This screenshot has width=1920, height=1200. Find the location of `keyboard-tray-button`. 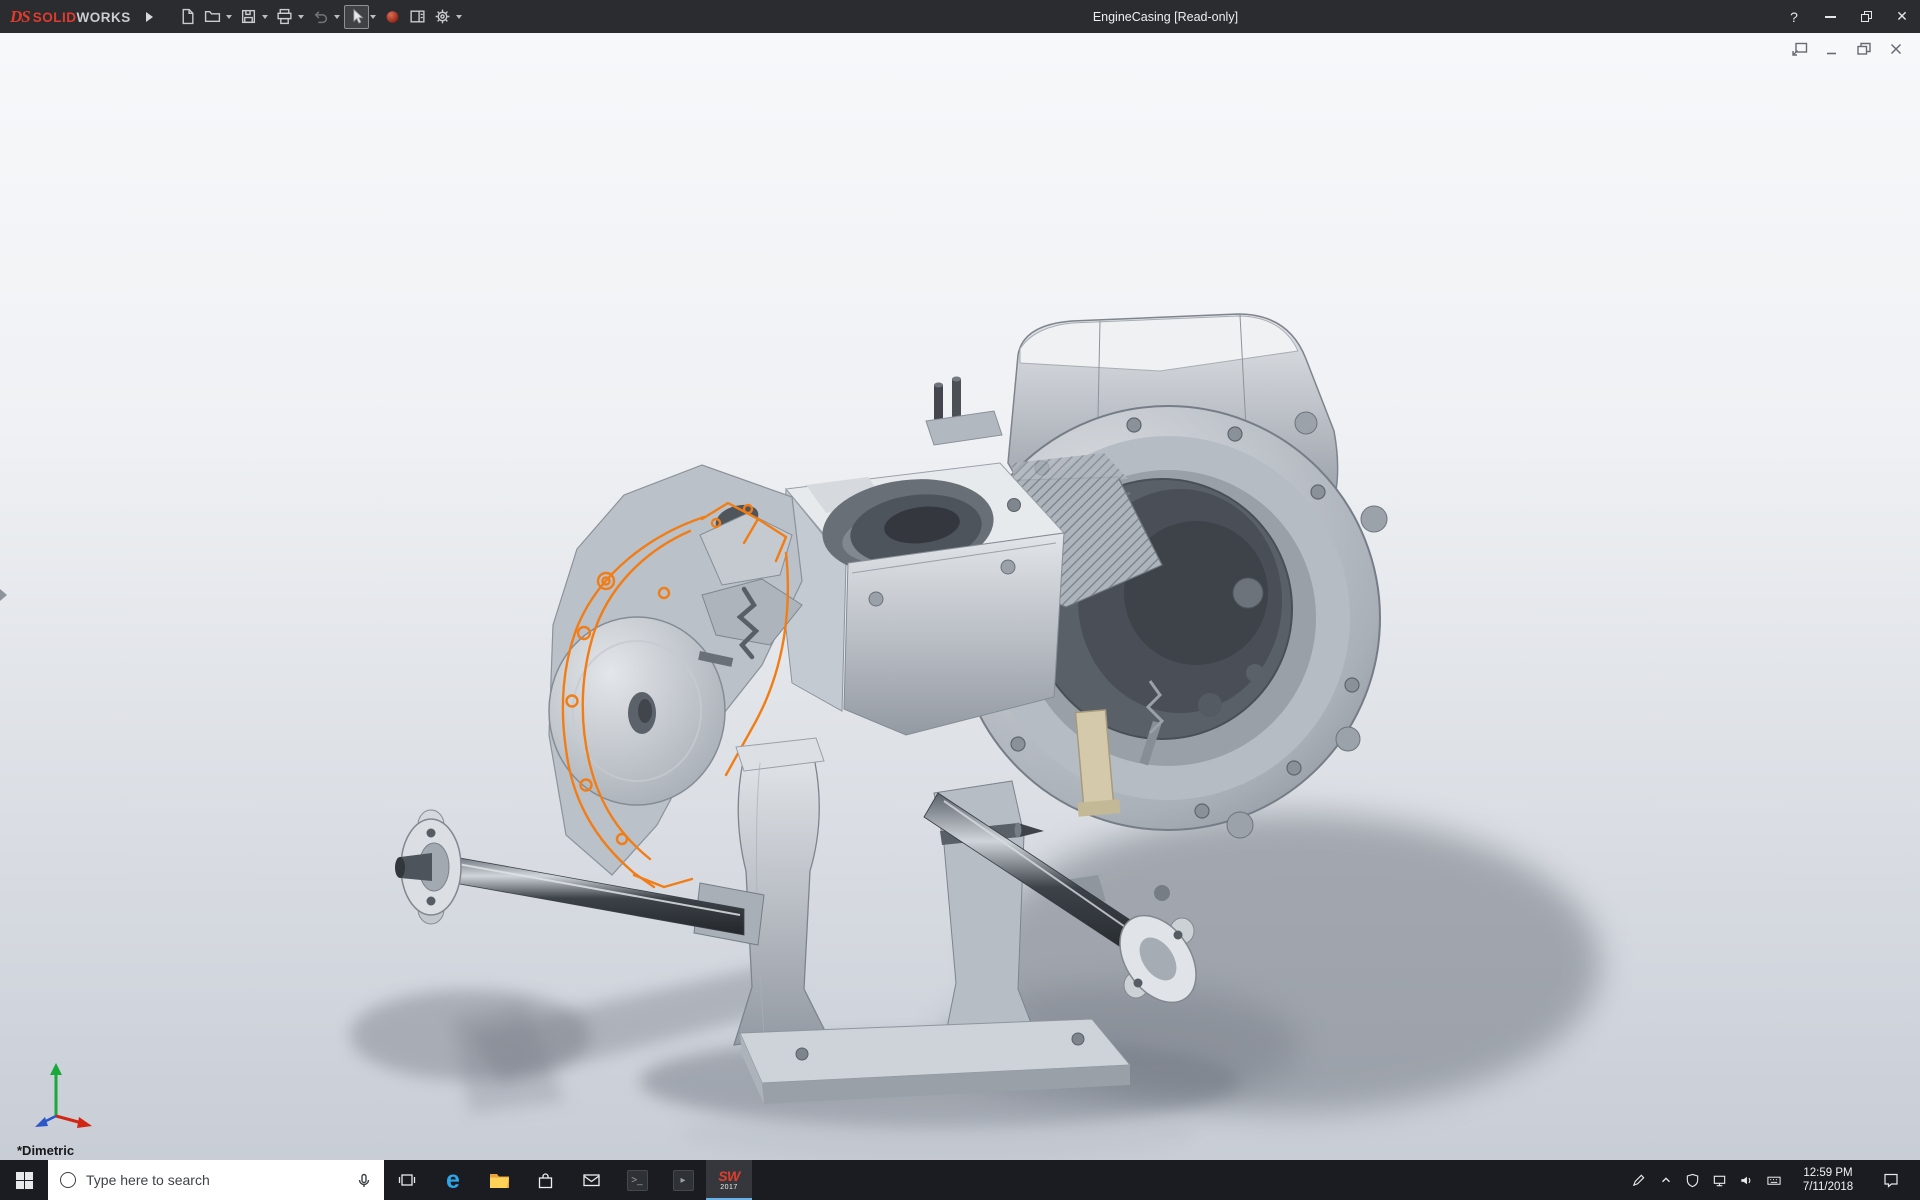

keyboard-tray-button is located at coordinates (1773, 1180).